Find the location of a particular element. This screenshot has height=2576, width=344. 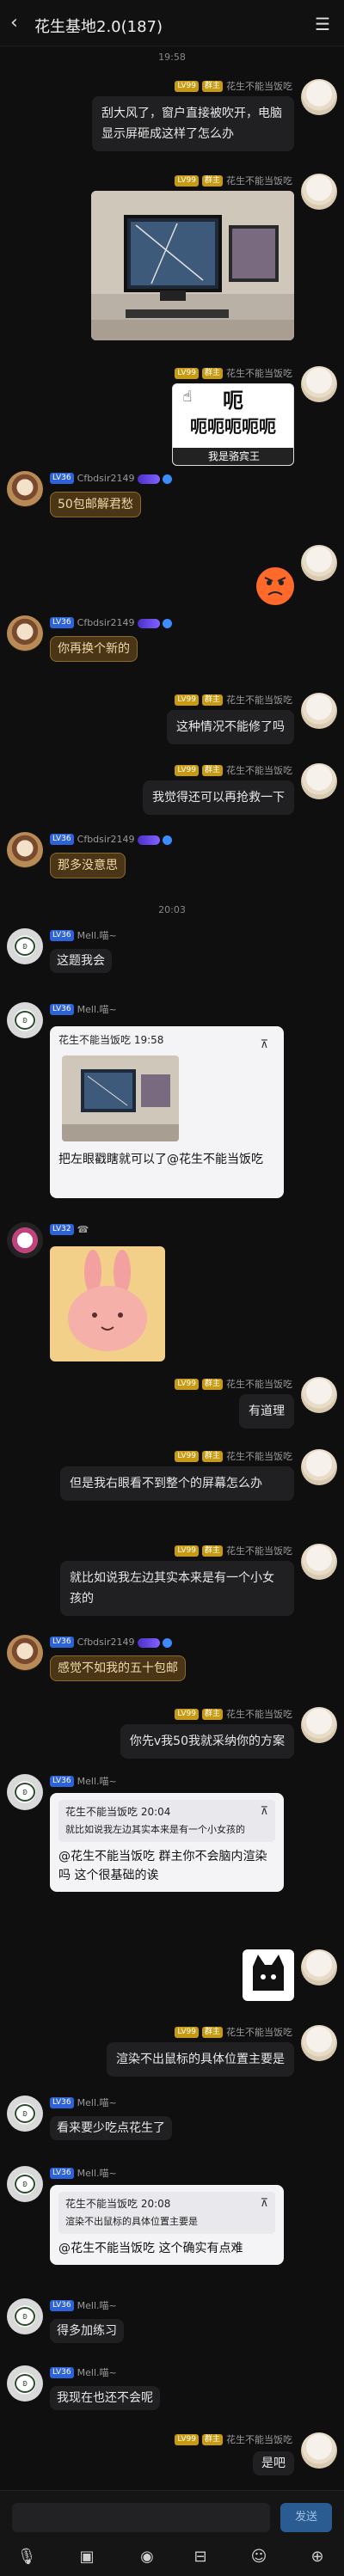

reply-text: @花生不能当饭吃 群主你不会脑内渲染吗 这个很基础的诶 is located at coordinates (162, 1866).